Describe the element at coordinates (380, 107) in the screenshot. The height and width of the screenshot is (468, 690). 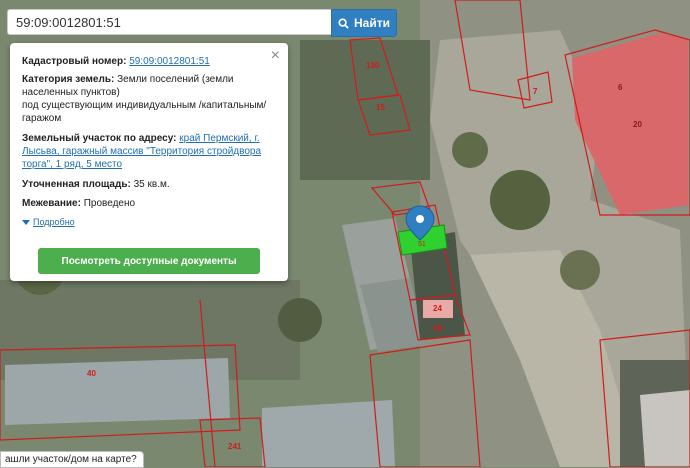
I see `parcel-label: 15` at that location.